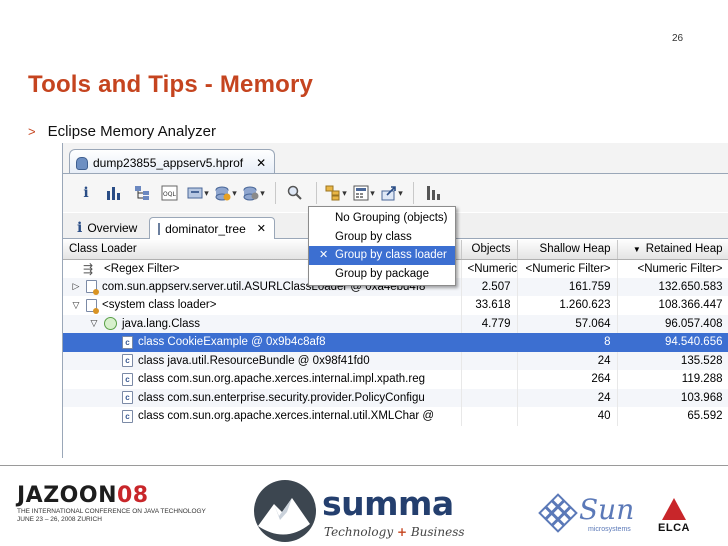 The height and width of the screenshot is (546, 728). Describe the element at coordinates (567, 268) in the screenshot. I see `filter-cell-shallow: <Numeric Filter>` at that location.